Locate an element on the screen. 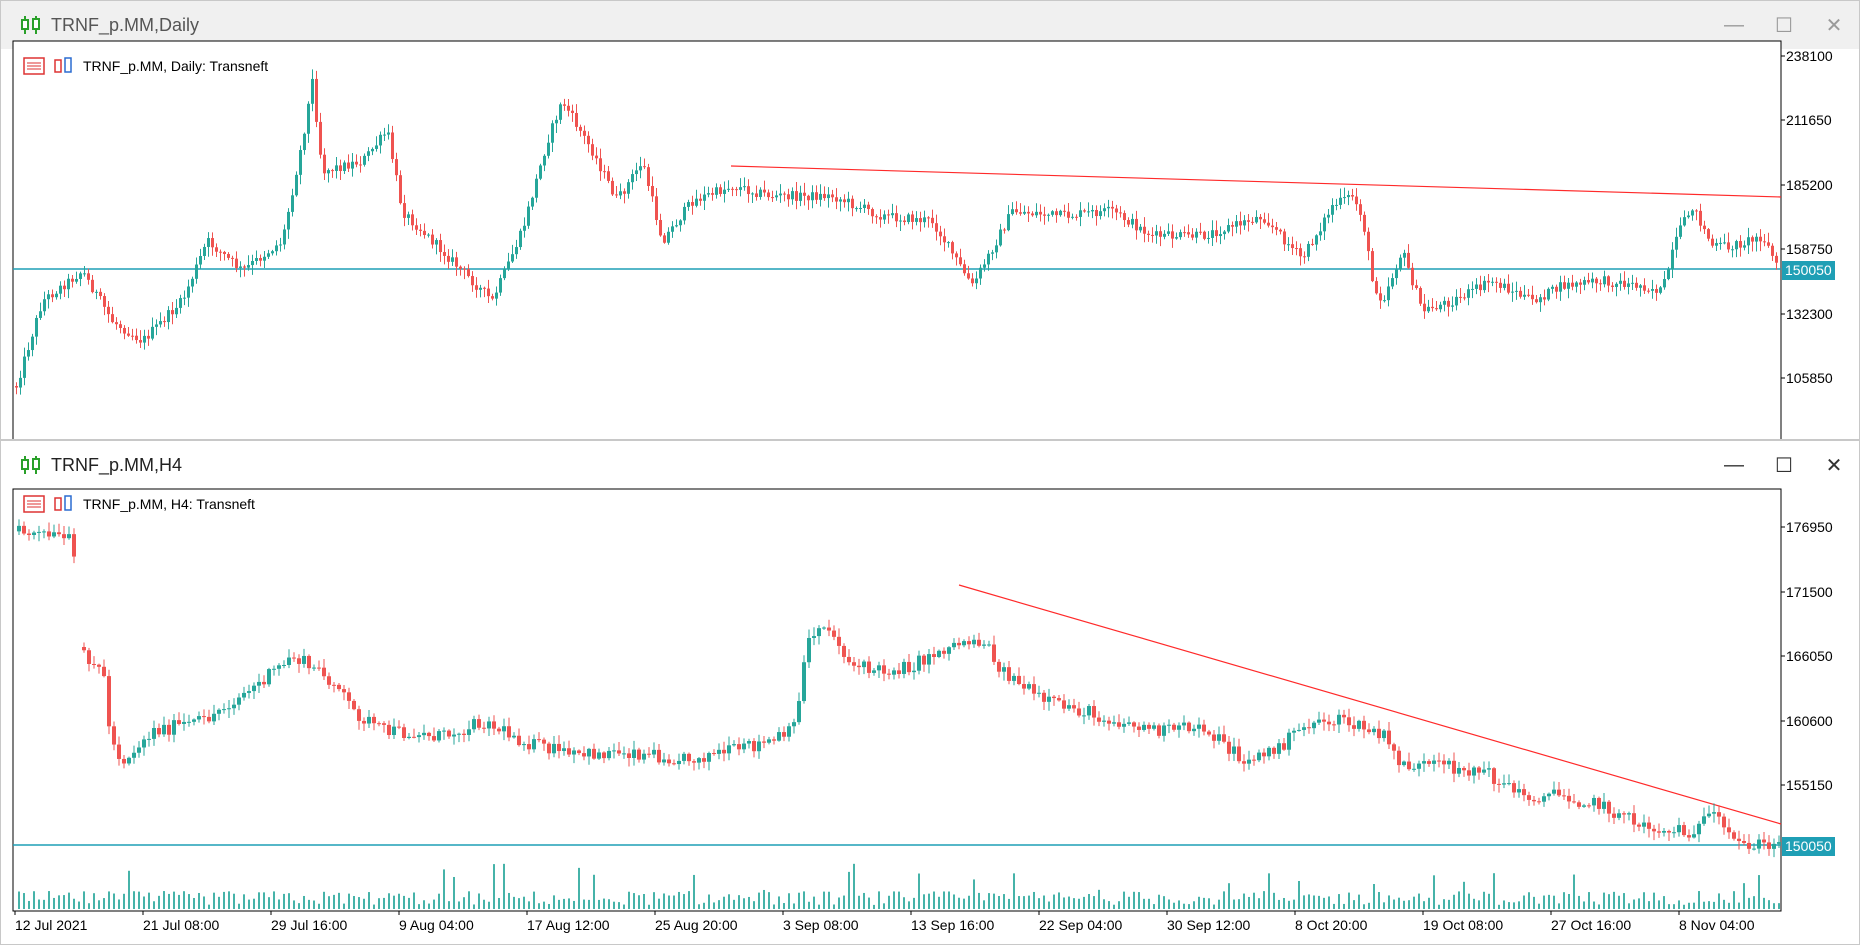 Image resolution: width=1860 pixels, height=945 pixels. time-label: 25 Aug 20:00 is located at coordinates (696, 925).